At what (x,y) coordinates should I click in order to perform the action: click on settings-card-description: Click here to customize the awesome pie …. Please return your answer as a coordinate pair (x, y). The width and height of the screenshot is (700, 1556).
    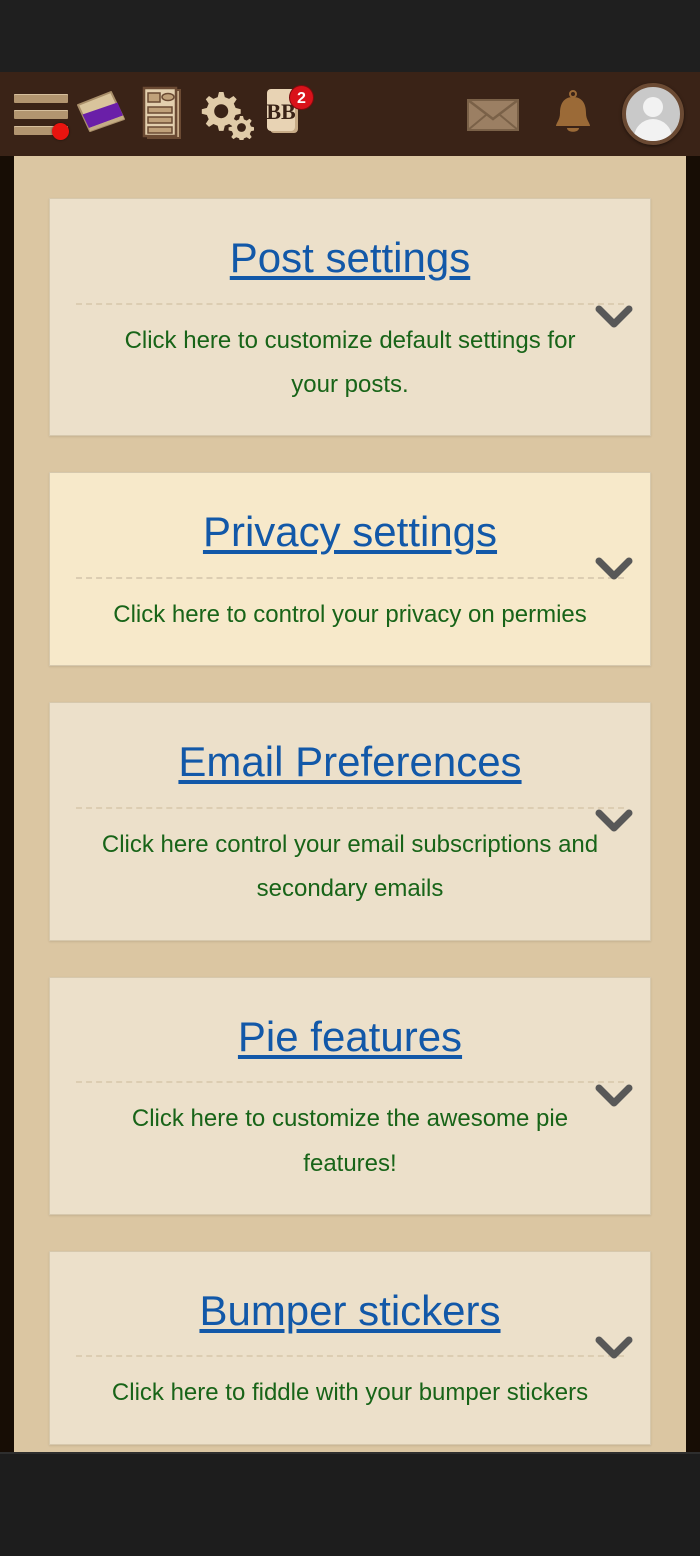
    Looking at the image, I should click on (350, 1141).